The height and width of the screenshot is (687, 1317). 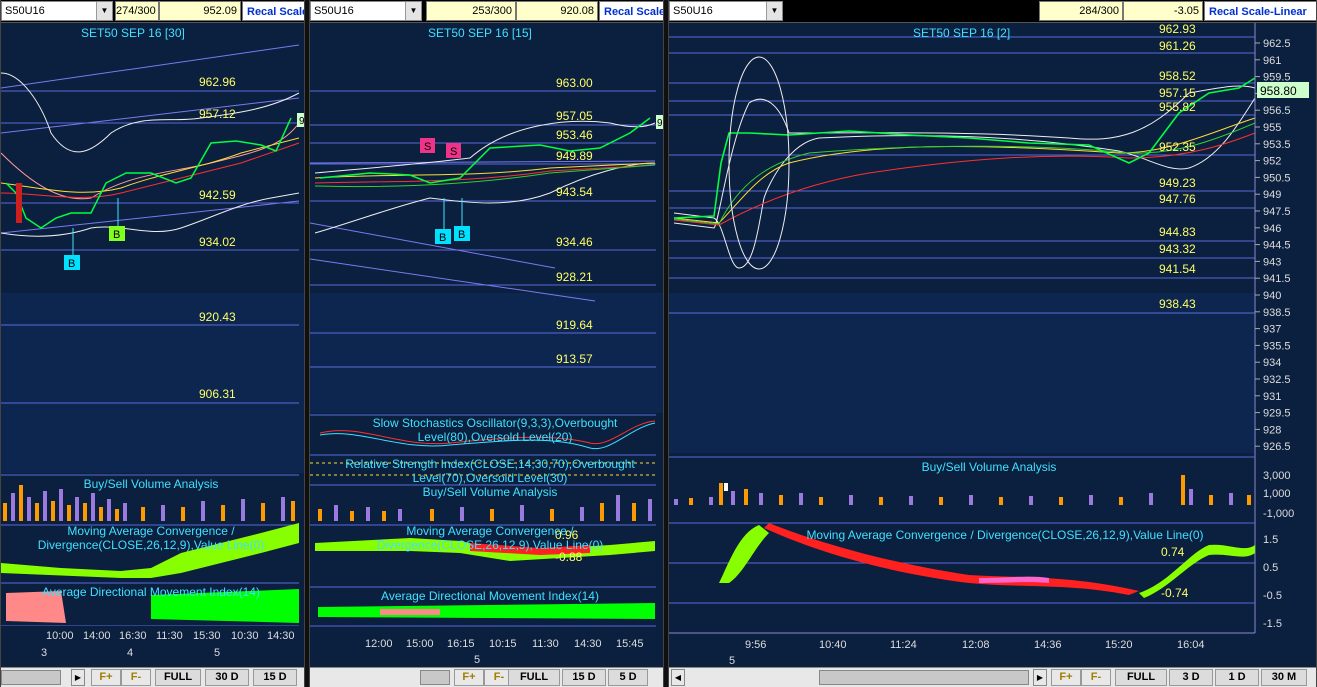 I want to click on time-label: 10:40, so click(x=833, y=645).